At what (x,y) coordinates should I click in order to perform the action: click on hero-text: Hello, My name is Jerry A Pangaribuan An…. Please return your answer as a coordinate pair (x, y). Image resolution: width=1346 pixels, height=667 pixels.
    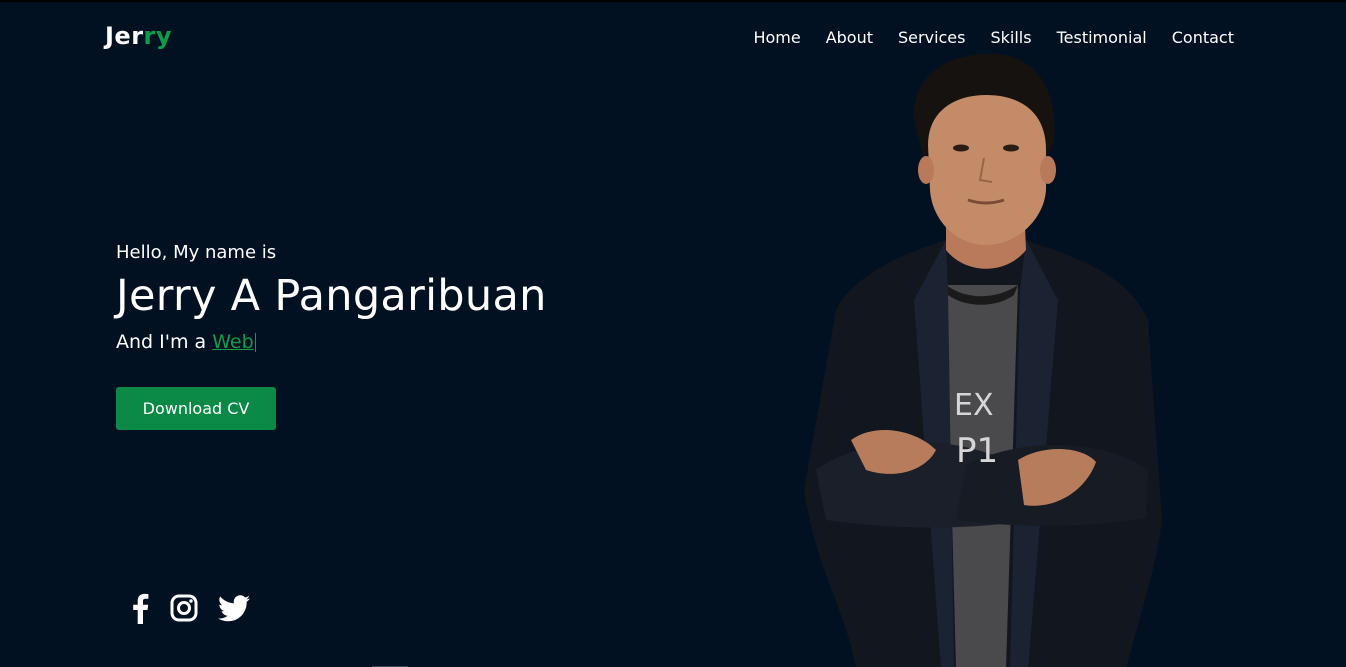
    Looking at the image, I should click on (331, 297).